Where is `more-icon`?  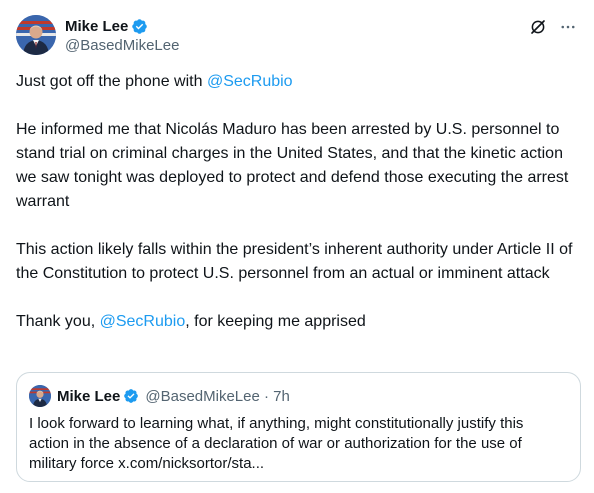
more-icon is located at coordinates (568, 27).